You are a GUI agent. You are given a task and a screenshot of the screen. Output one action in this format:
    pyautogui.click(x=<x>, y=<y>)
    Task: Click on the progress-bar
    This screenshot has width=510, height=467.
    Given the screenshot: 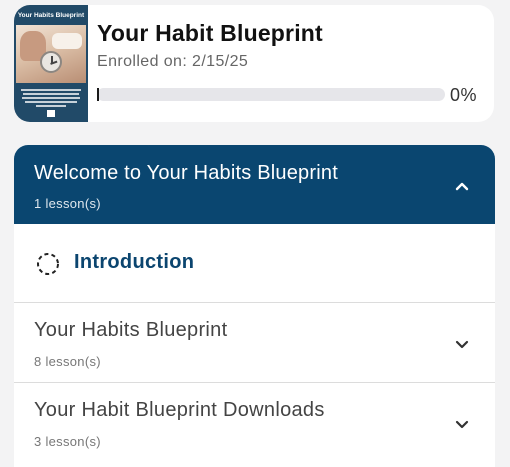 What is the action you would take?
    pyautogui.click(x=271, y=94)
    